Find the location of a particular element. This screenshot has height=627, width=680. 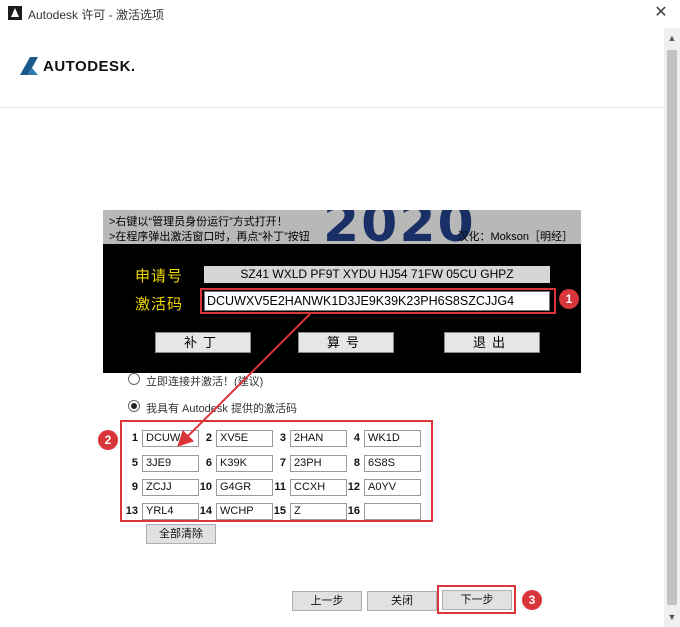

code-cell-number: 9 is located at coordinates (134, 487).